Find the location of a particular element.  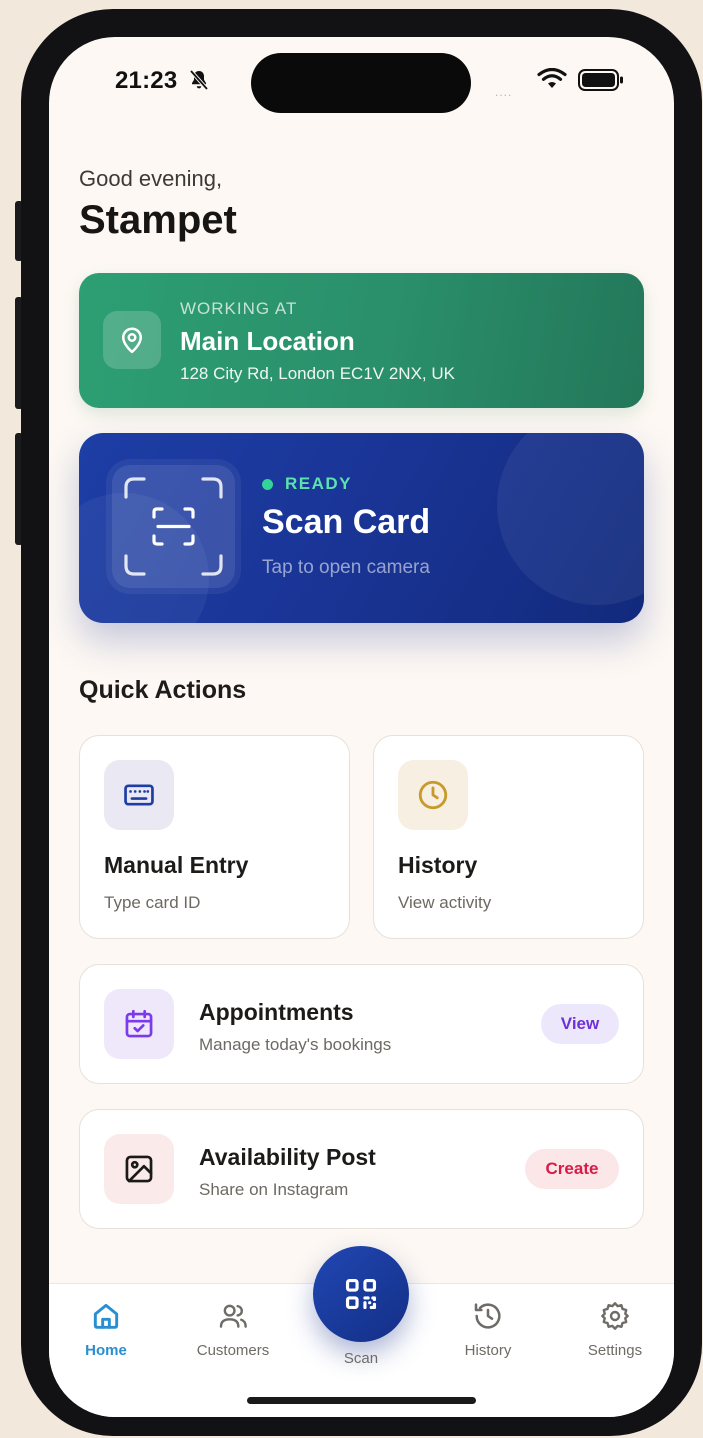

greeting-text: Good evening, is located at coordinates (151, 178).